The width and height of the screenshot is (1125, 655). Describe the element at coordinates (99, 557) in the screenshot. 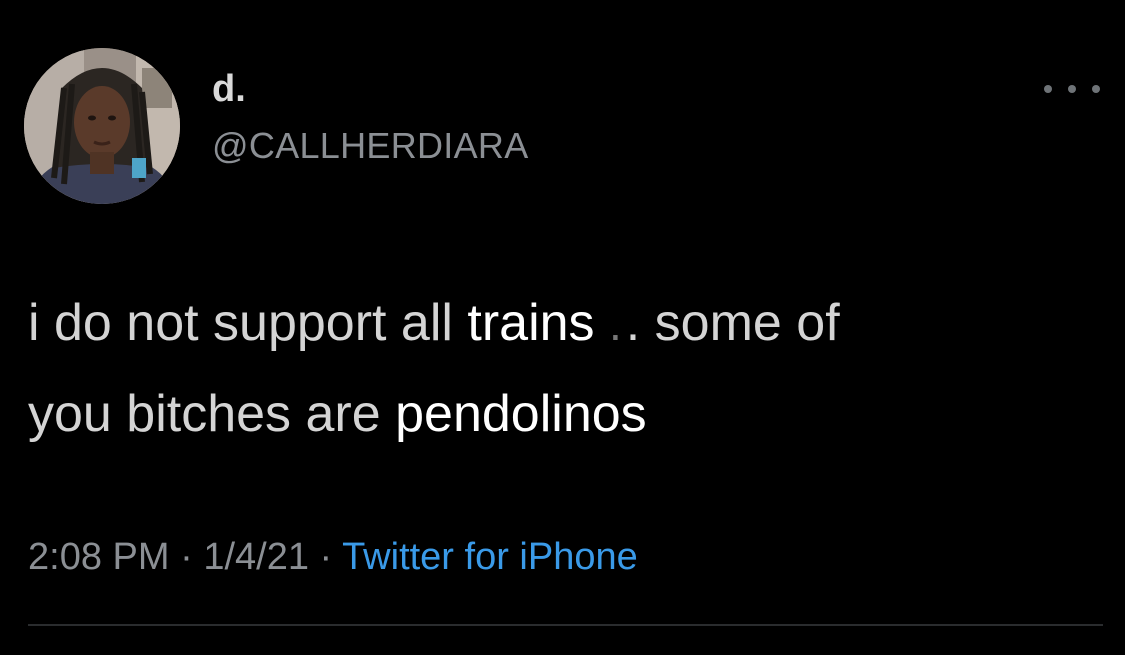

I see `tweet-time: 2:08 PM` at that location.